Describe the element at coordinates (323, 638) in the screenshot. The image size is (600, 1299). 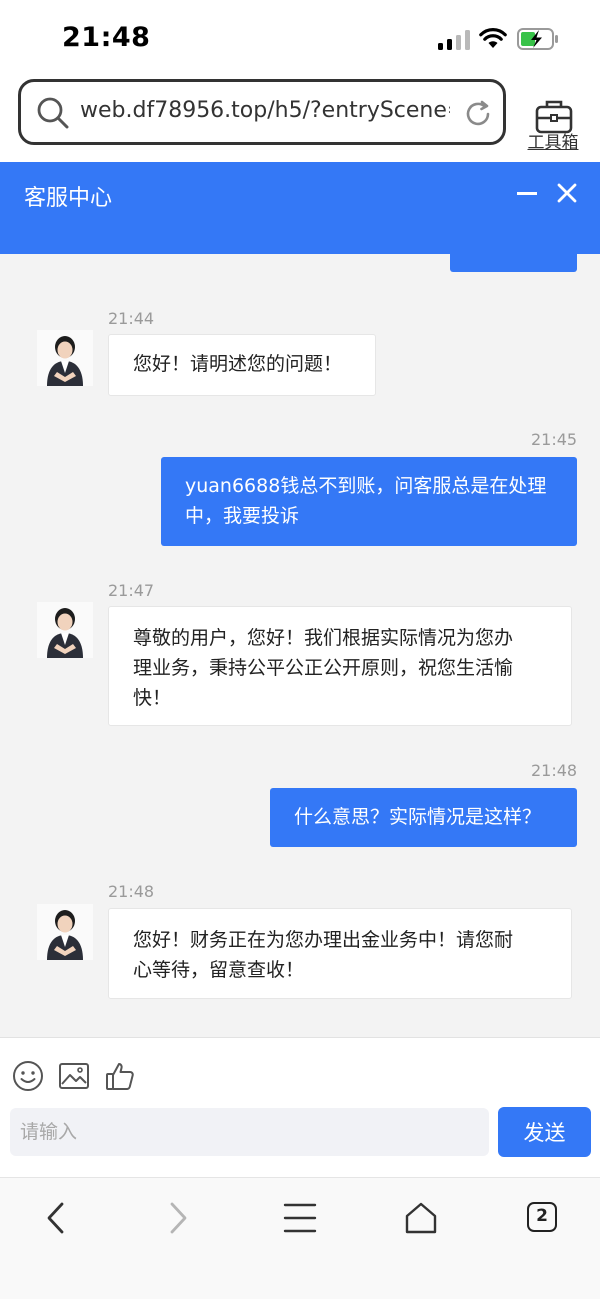
I see `message-text-line: 尊敬的用户，您好！我们根据实际情况为您办` at that location.